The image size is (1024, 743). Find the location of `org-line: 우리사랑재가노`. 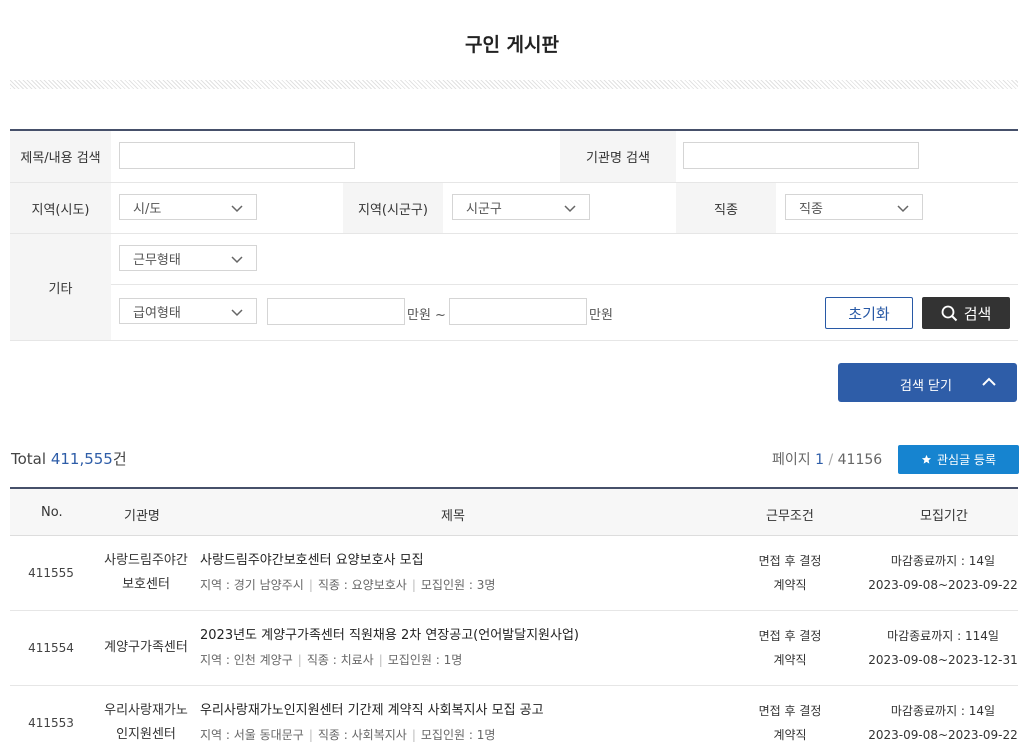

org-line: 우리사랑재가노 is located at coordinates (146, 710).